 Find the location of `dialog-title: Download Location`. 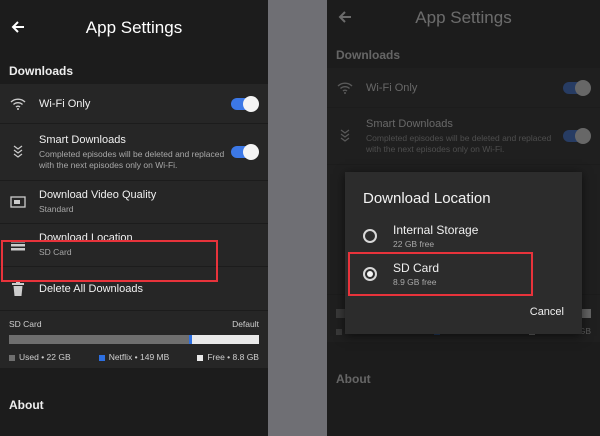

dialog-title: Download Location is located at coordinates (427, 198).